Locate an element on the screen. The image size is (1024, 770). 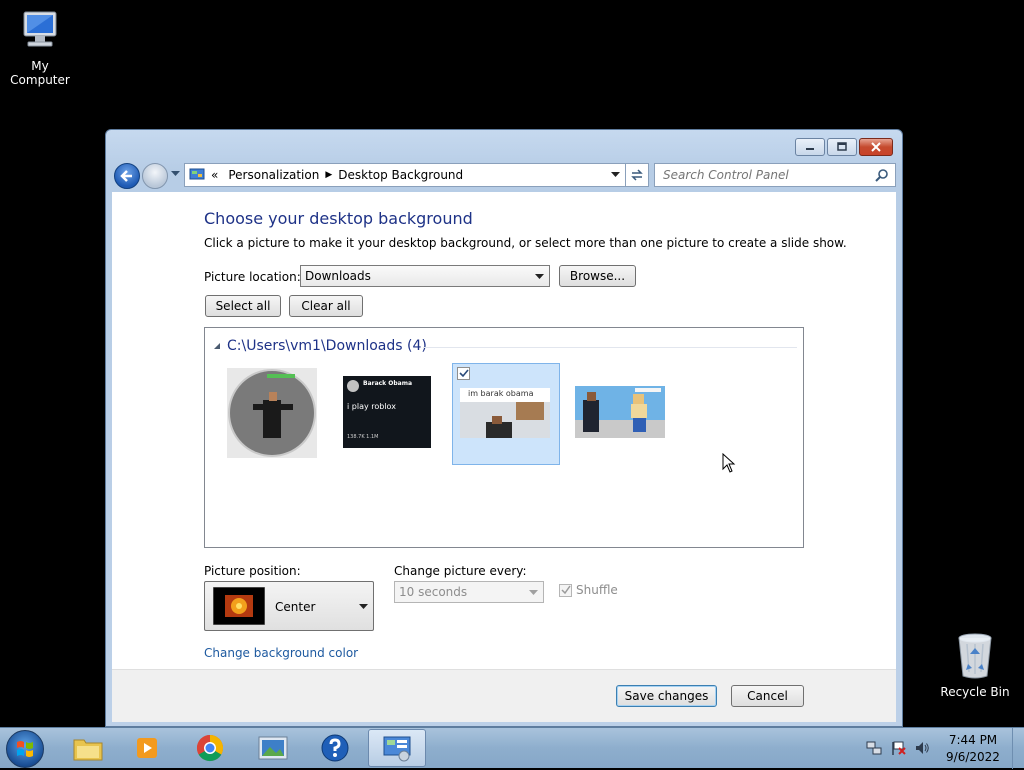
gallery-group-title: C:\Users\vm1\Downloads (4) is located at coordinates (327, 346).